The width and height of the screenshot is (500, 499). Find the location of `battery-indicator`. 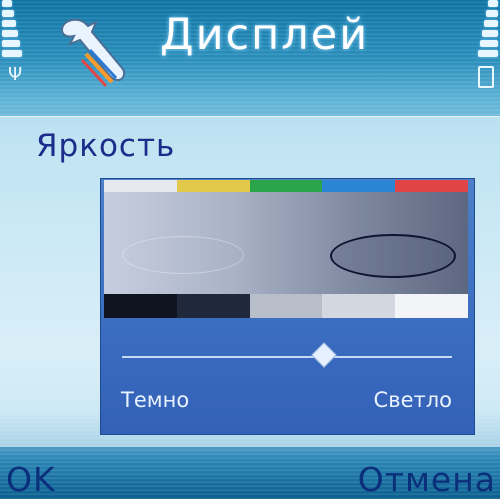

battery-indicator is located at coordinates (487, 44).